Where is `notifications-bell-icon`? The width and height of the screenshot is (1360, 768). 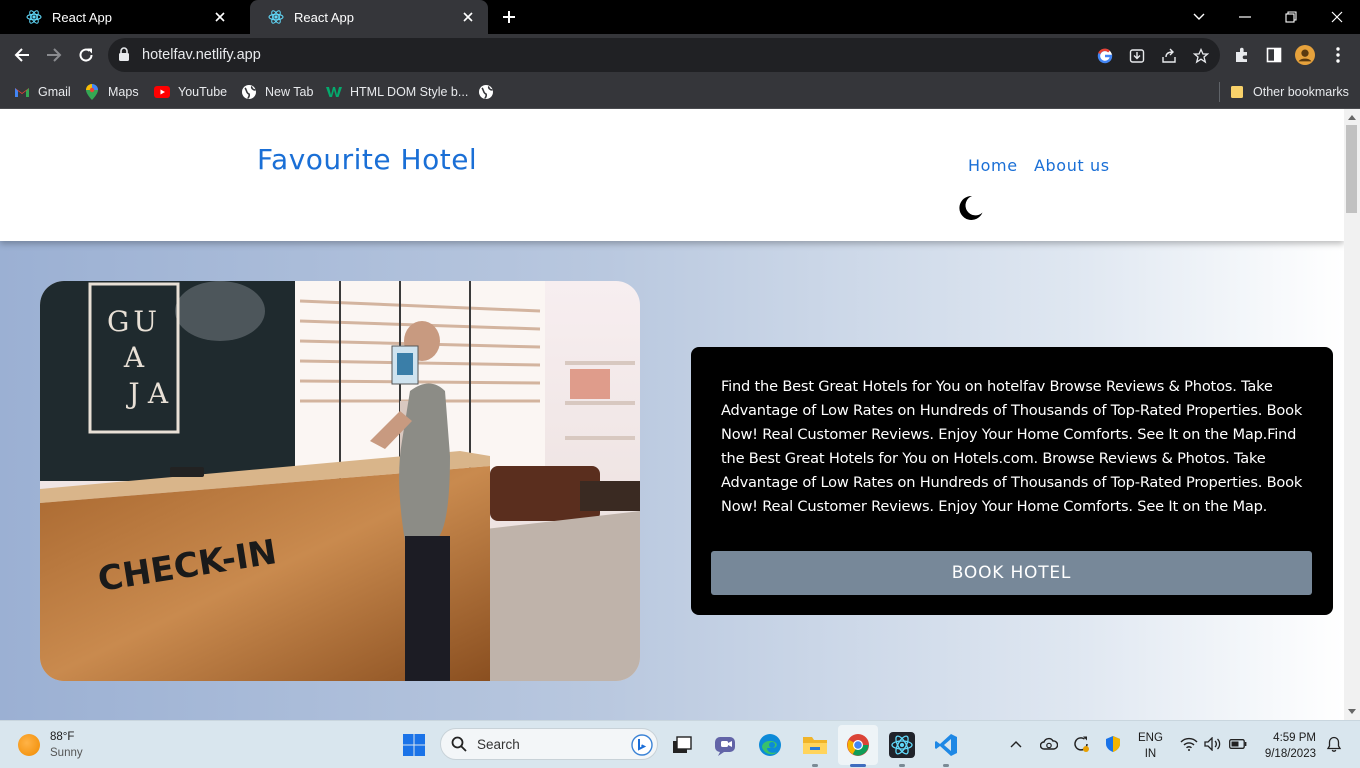 notifications-bell-icon is located at coordinates (1334, 744).